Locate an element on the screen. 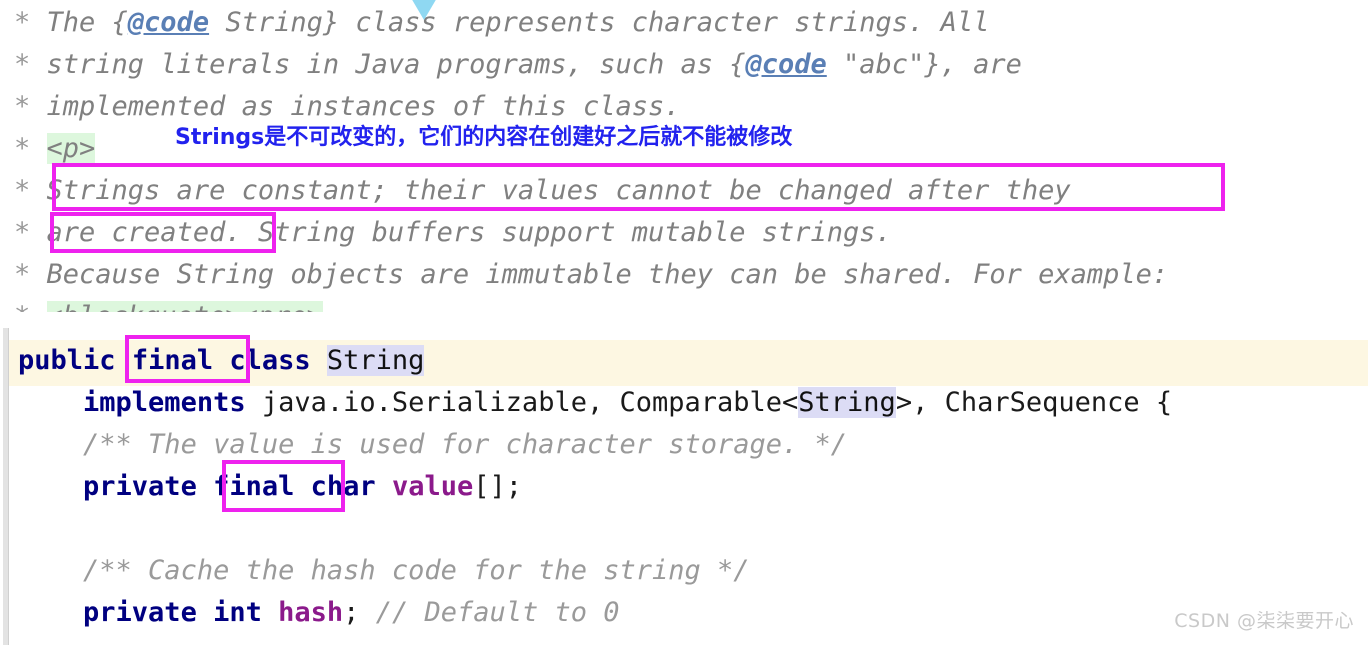 The image size is (1368, 645). html-tag-highlight: <blockquote><pre> is located at coordinates (184, 306).